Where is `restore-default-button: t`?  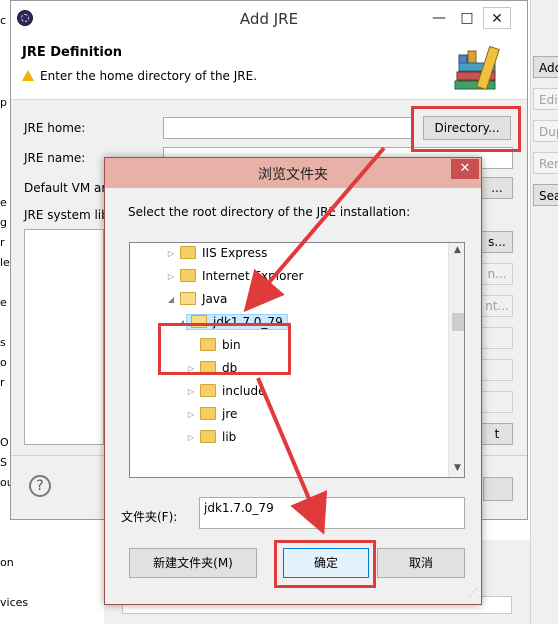 restore-default-button: t is located at coordinates (497, 434).